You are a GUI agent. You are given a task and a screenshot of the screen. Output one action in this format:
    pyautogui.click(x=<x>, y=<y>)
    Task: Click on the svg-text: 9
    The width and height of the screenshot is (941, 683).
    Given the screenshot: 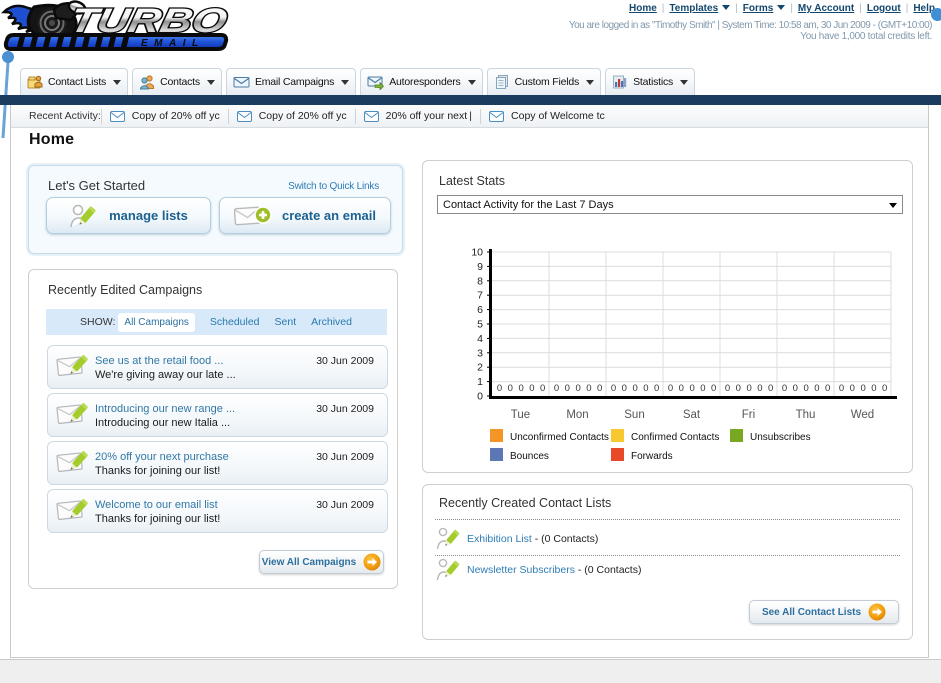 What is the action you would take?
    pyautogui.click(x=480, y=267)
    